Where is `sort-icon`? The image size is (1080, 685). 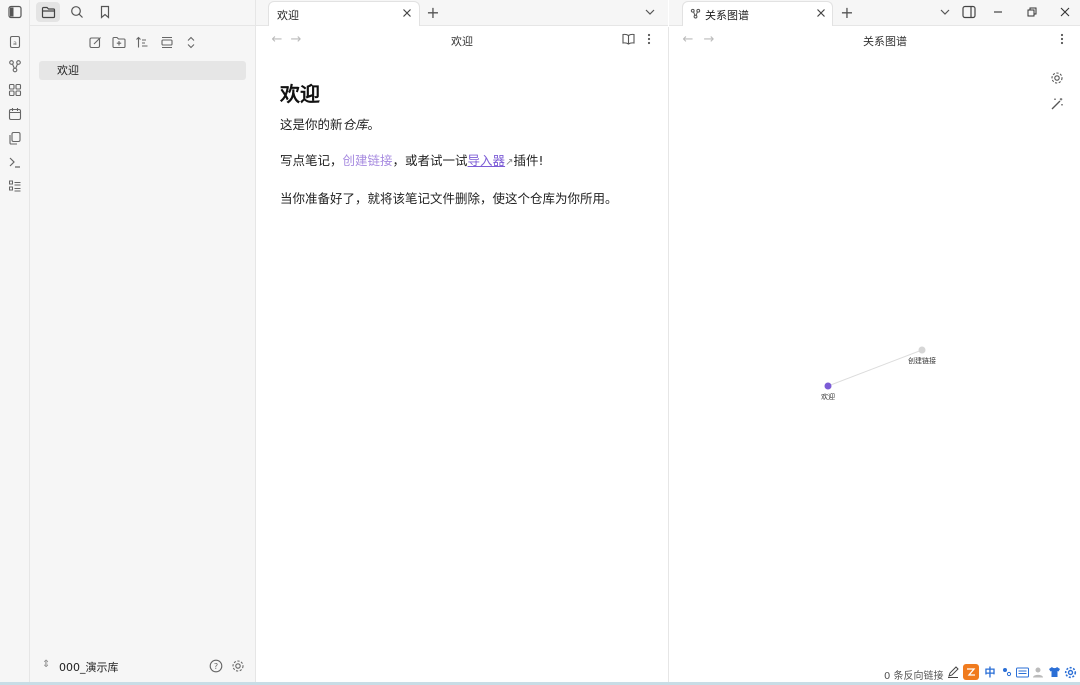
sort-icon is located at coordinates (142, 42).